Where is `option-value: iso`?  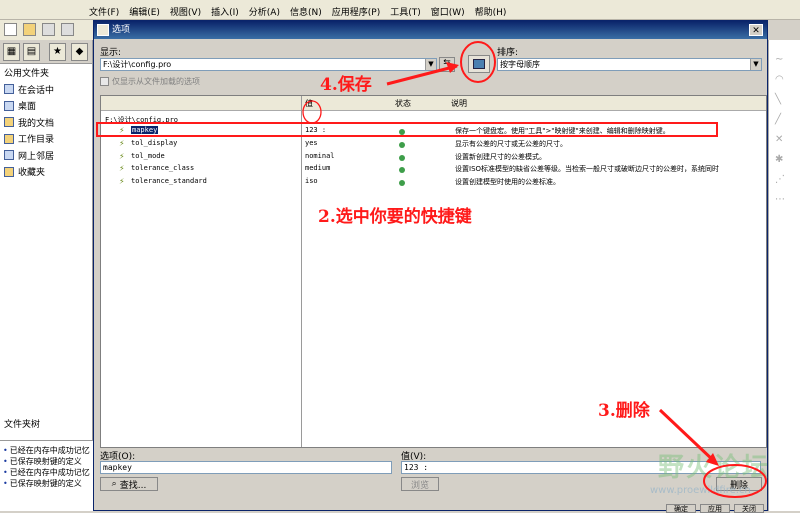 option-value: iso is located at coordinates (311, 181).